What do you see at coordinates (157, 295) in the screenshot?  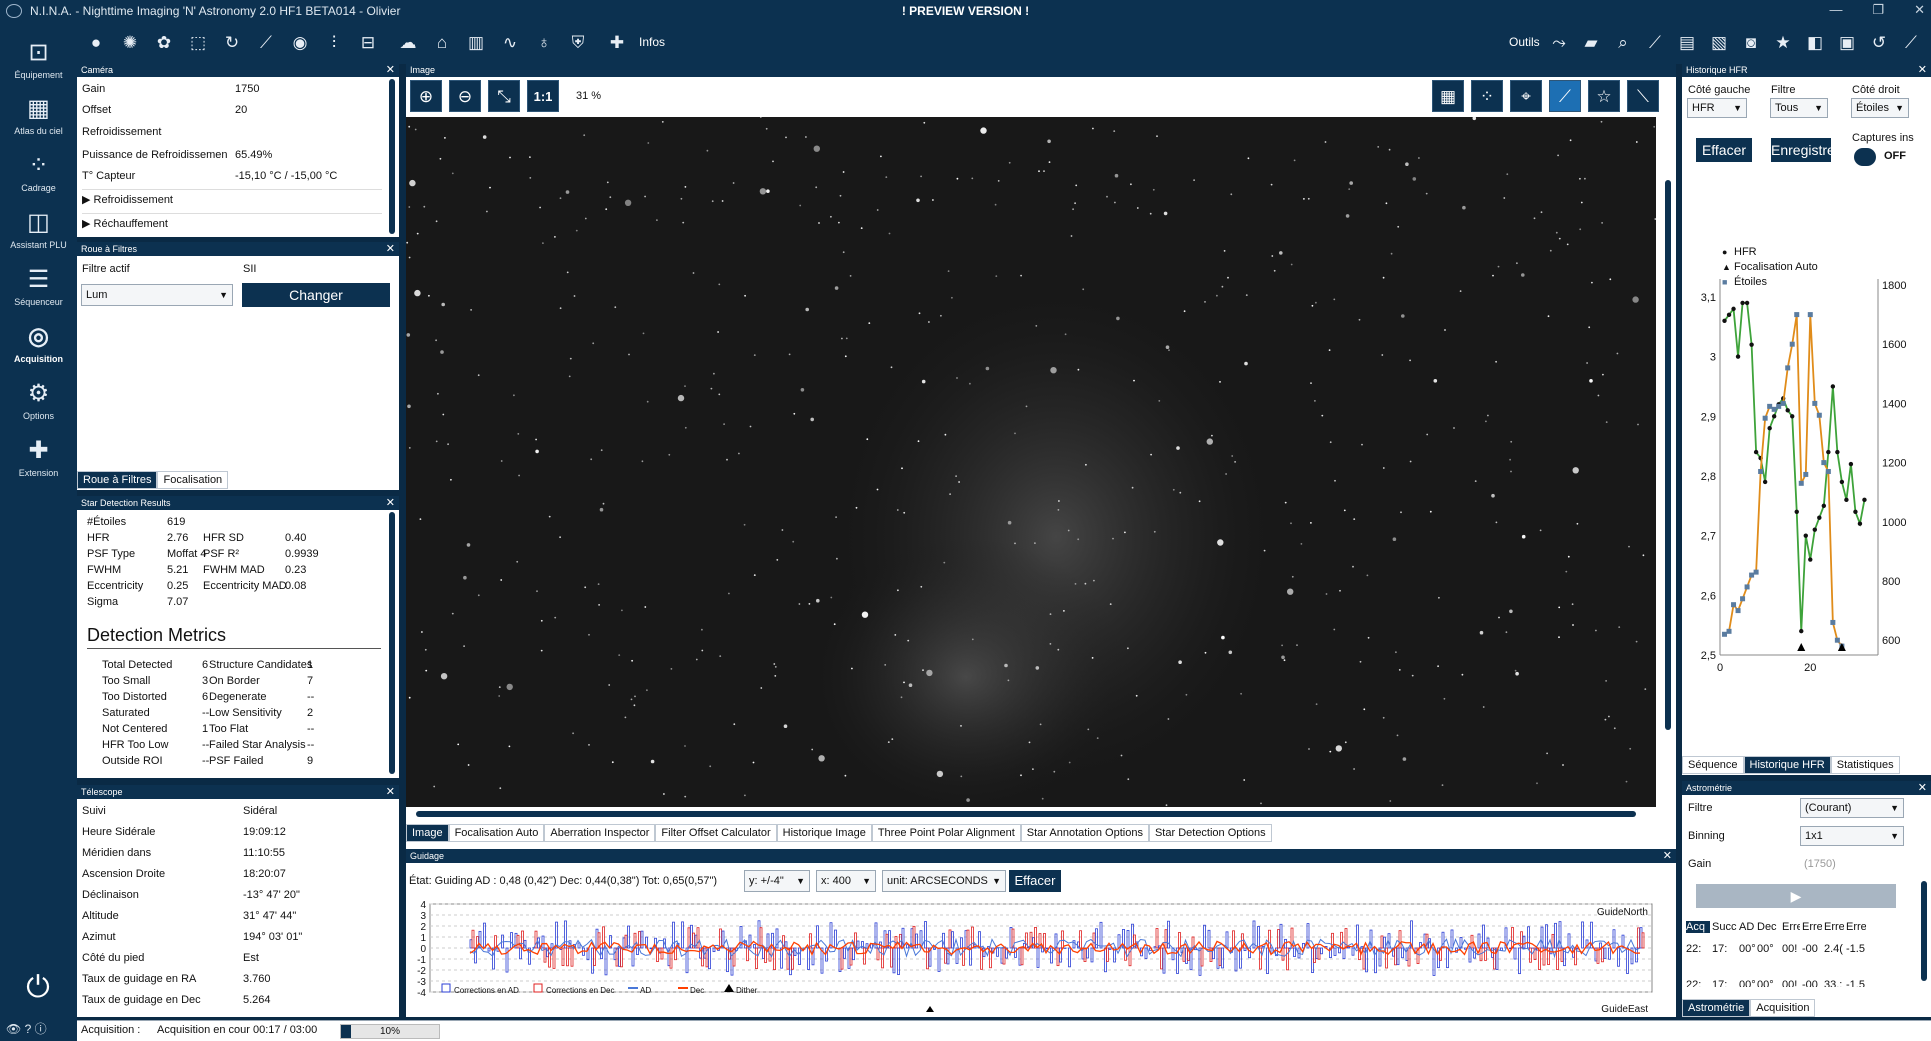 I see `filter-select: Lum ▼` at bounding box center [157, 295].